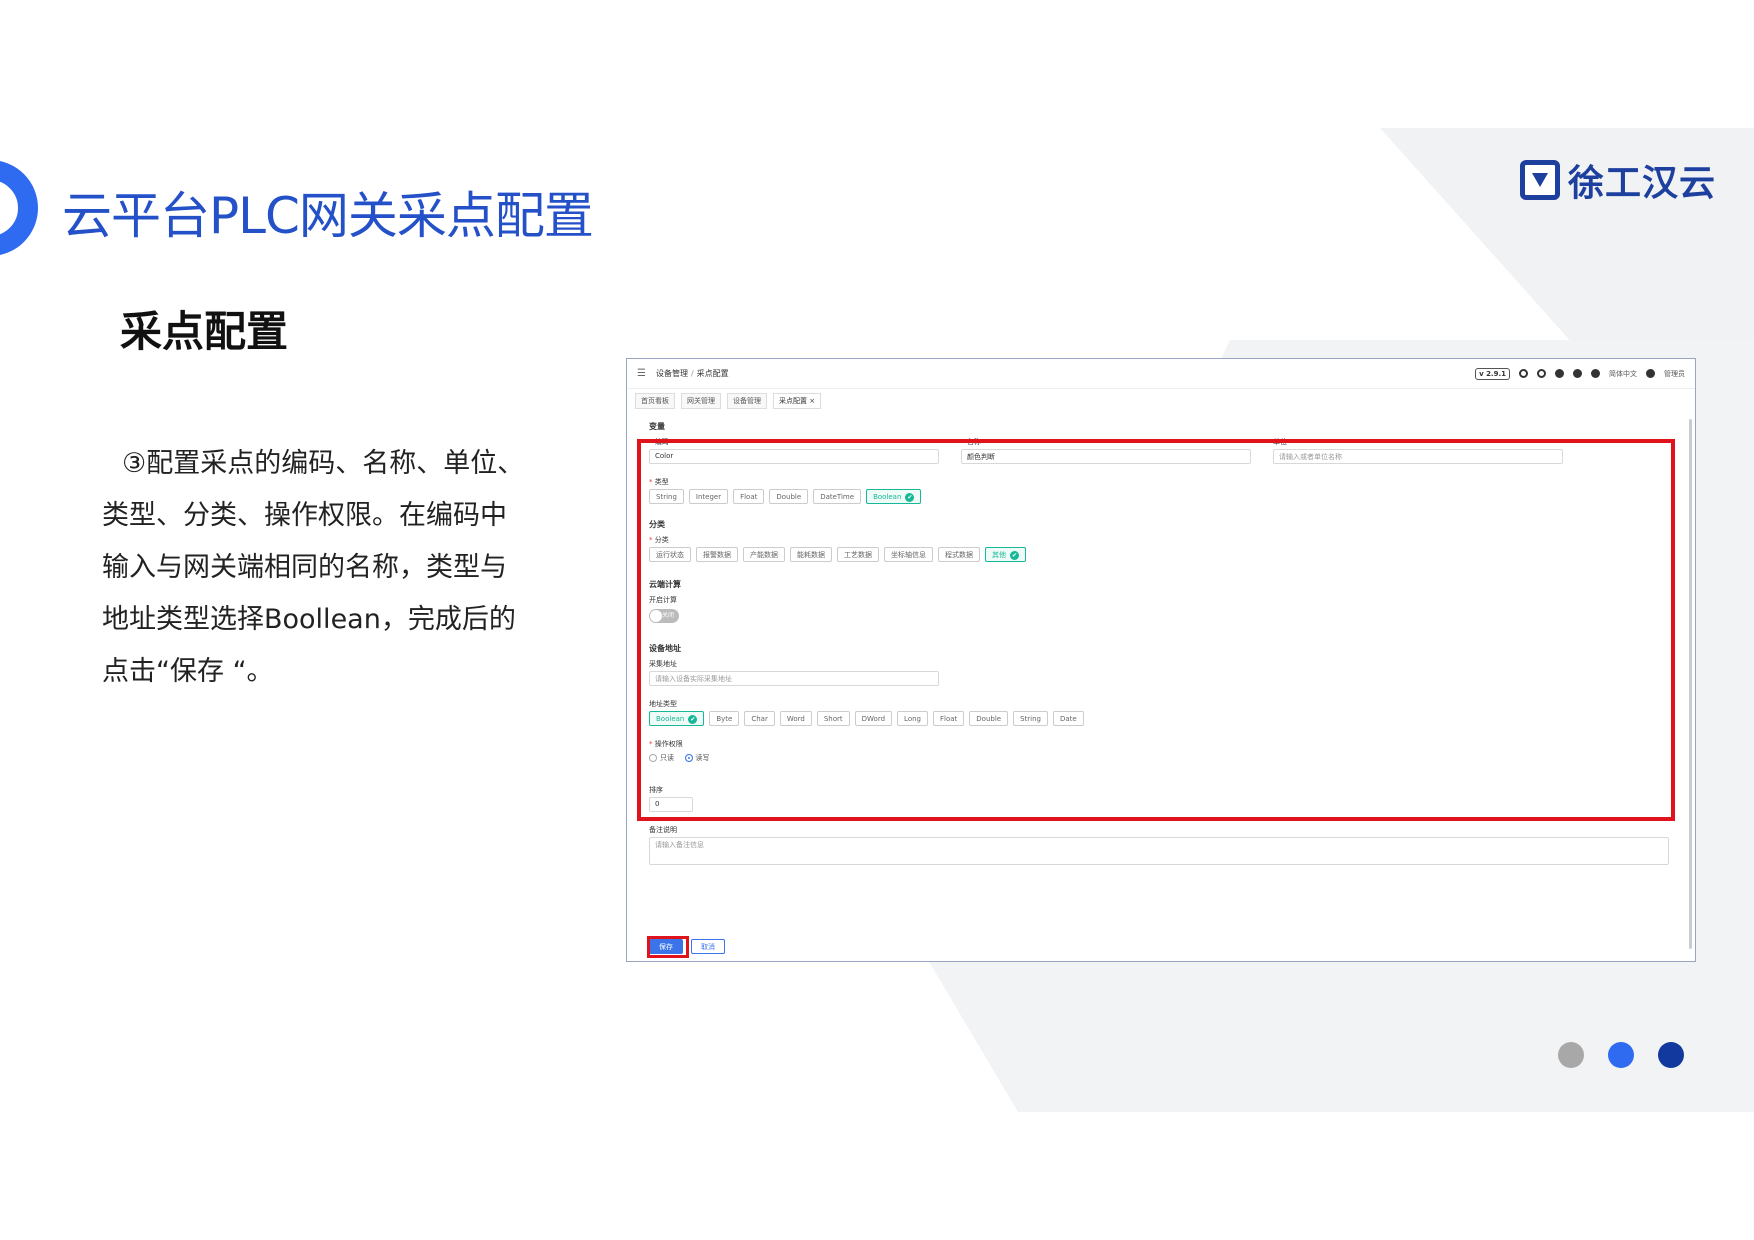 This screenshot has width=1754, height=1240. I want to click on tab-device: 设备管理, so click(747, 401).